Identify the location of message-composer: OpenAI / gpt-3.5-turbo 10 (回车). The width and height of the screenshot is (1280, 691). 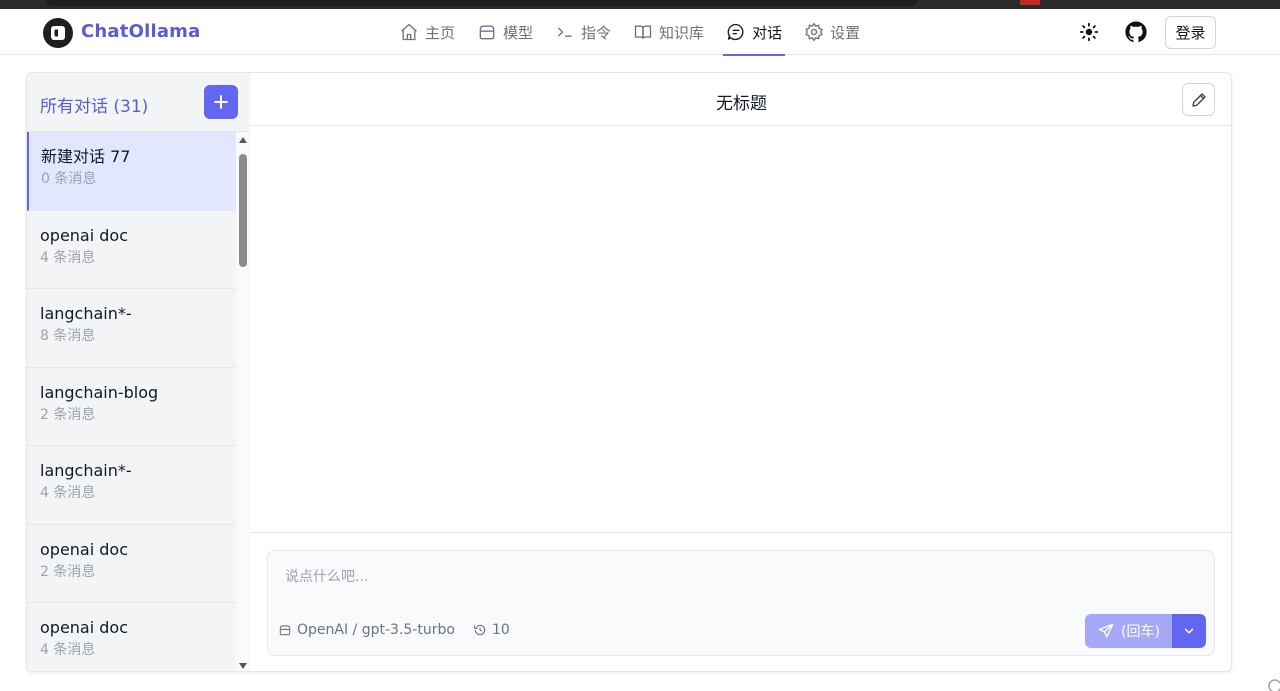
(741, 603).